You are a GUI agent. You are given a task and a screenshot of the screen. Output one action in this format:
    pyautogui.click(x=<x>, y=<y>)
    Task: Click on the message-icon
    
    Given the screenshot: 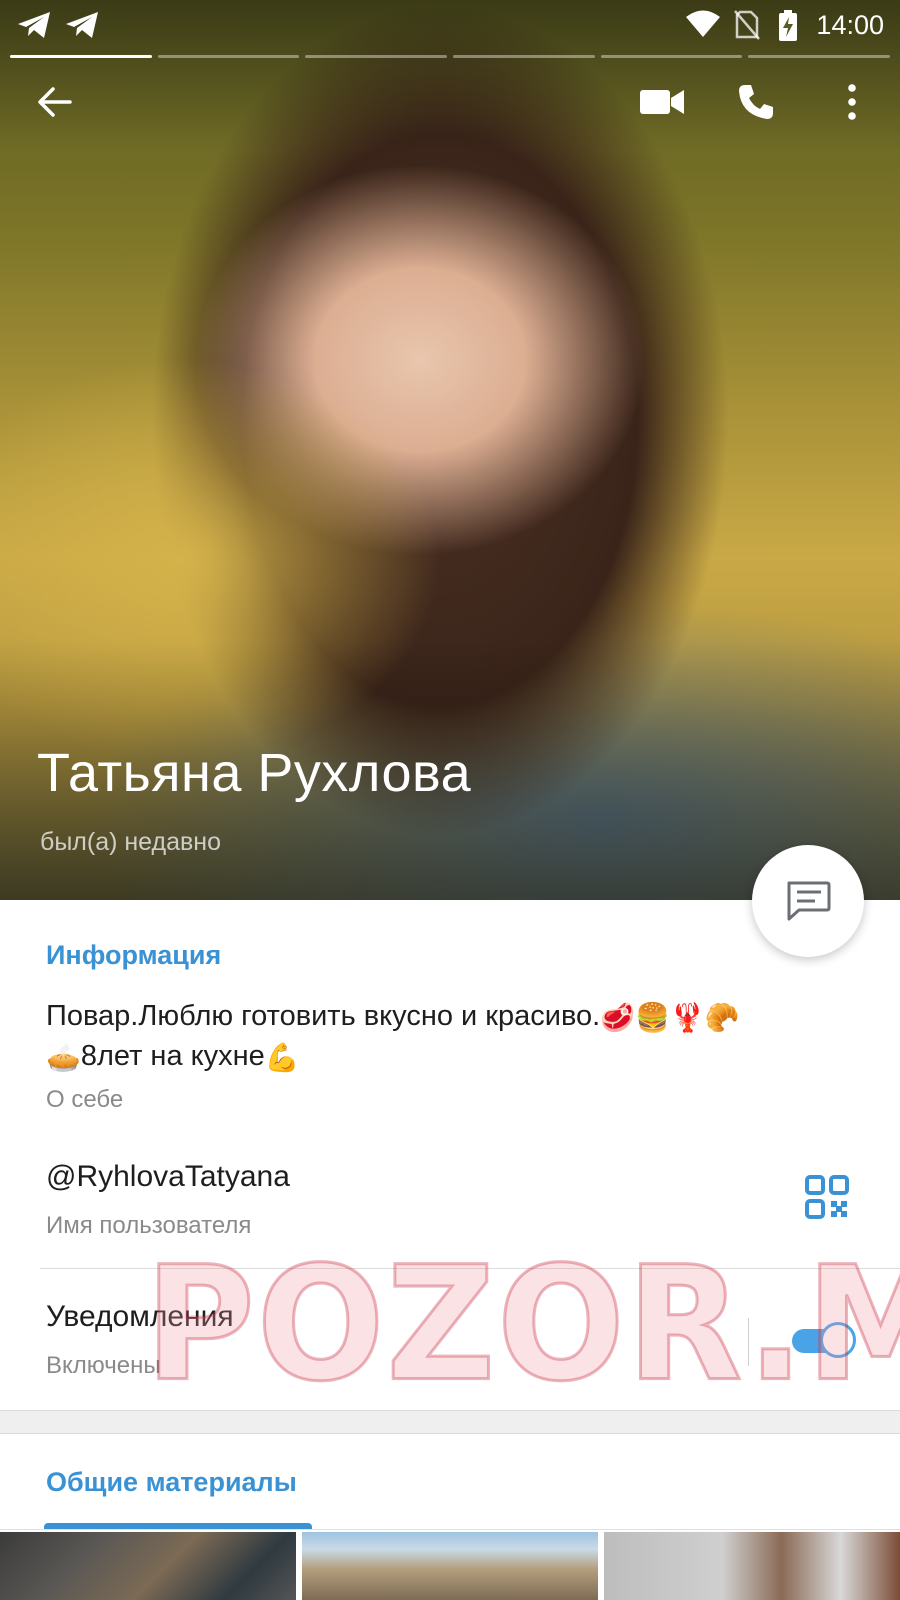 What is the action you would take?
    pyautogui.click(x=809, y=901)
    